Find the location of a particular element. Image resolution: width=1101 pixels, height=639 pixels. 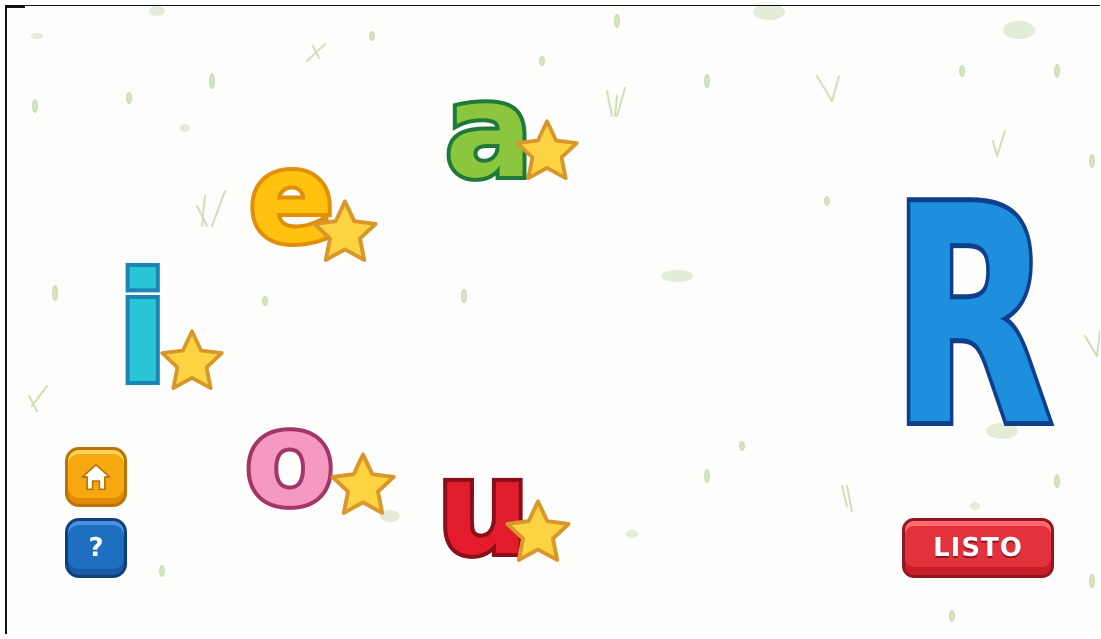

target-letter: R is located at coordinates (972, 311).